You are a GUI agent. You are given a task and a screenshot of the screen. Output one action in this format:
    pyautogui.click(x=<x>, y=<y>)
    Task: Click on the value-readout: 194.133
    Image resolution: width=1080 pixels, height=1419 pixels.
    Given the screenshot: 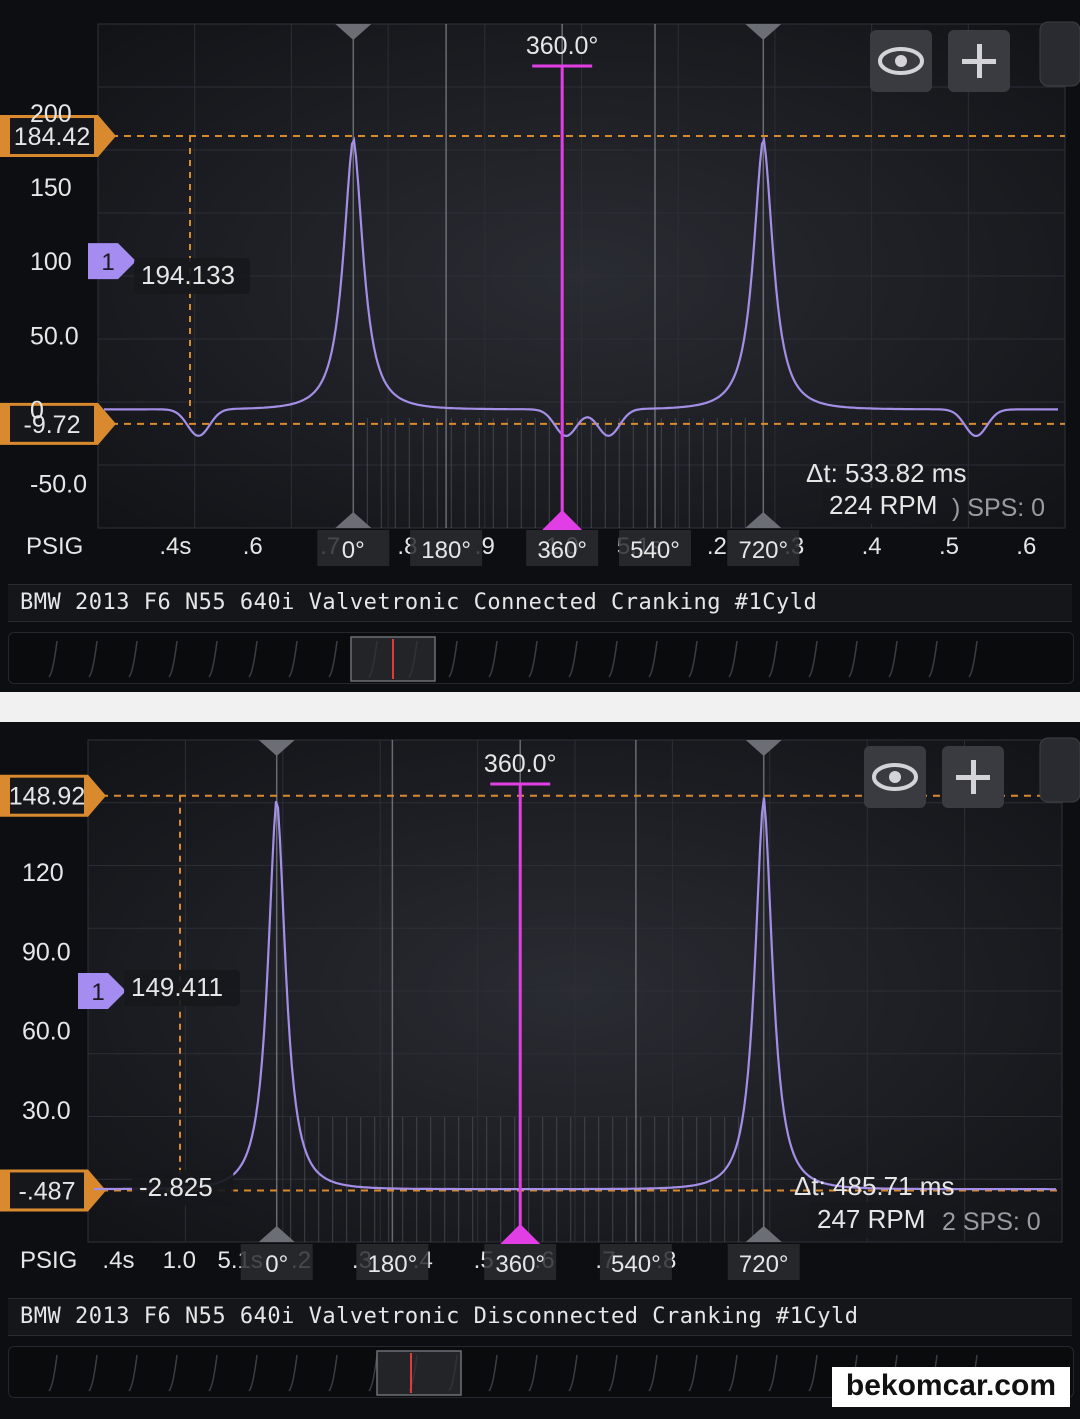 What is the action you would take?
    pyautogui.click(x=192, y=276)
    